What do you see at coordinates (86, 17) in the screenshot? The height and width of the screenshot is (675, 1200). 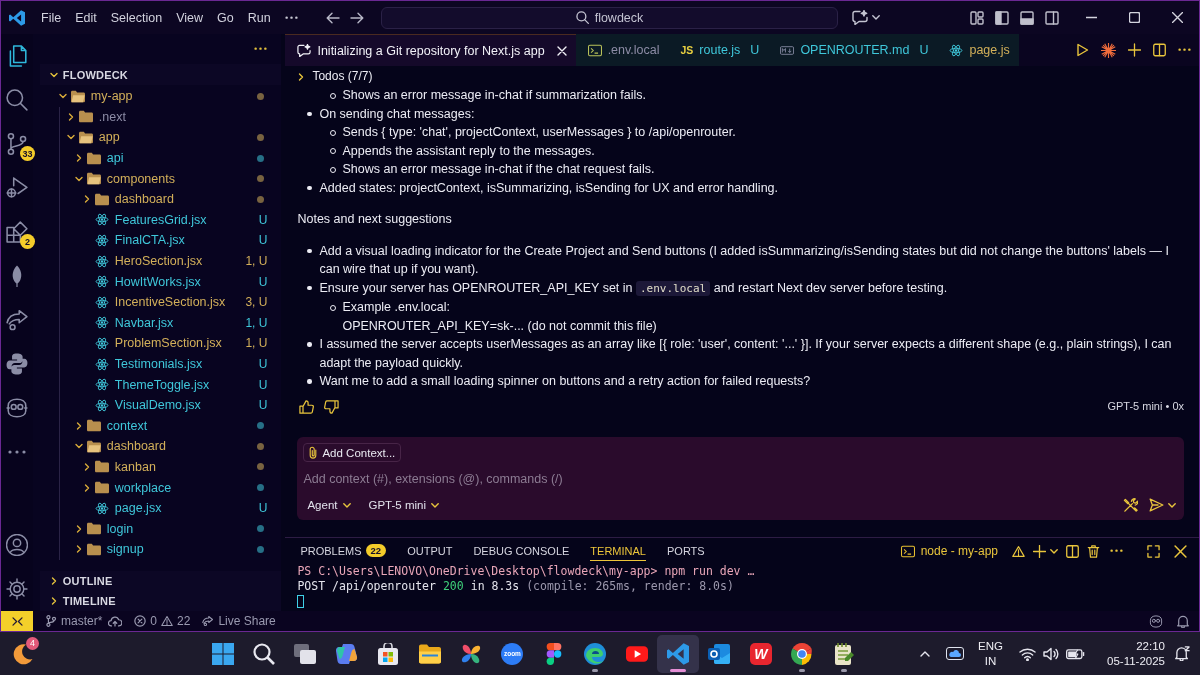 I see `menu-item: Edit` at bounding box center [86, 17].